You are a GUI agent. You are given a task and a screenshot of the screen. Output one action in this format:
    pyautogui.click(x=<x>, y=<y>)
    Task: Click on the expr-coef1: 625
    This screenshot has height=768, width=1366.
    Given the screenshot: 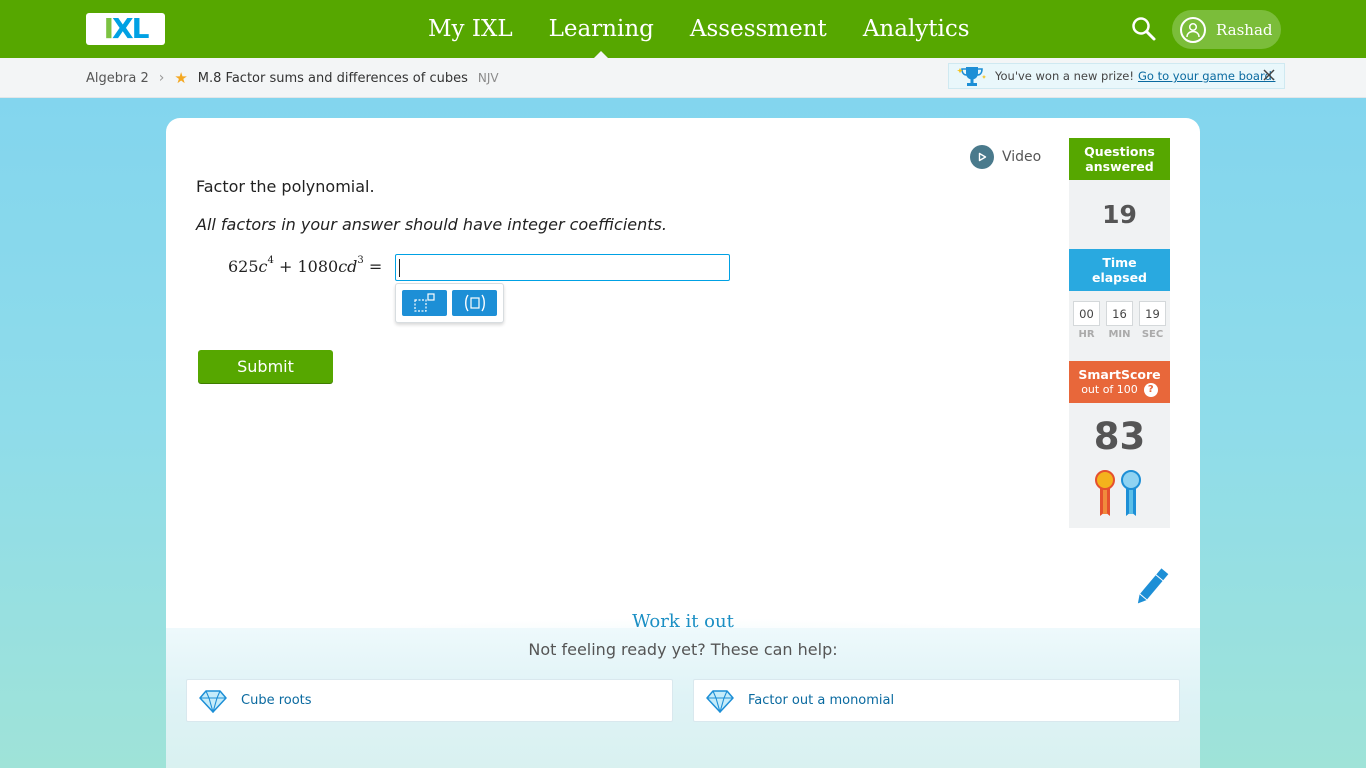 What is the action you would take?
    pyautogui.click(x=243, y=266)
    